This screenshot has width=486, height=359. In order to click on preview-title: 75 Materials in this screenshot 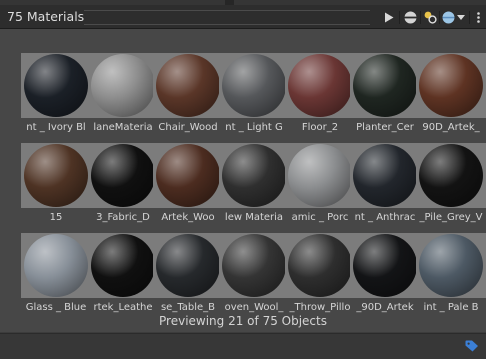, I will do `click(46, 16)`.